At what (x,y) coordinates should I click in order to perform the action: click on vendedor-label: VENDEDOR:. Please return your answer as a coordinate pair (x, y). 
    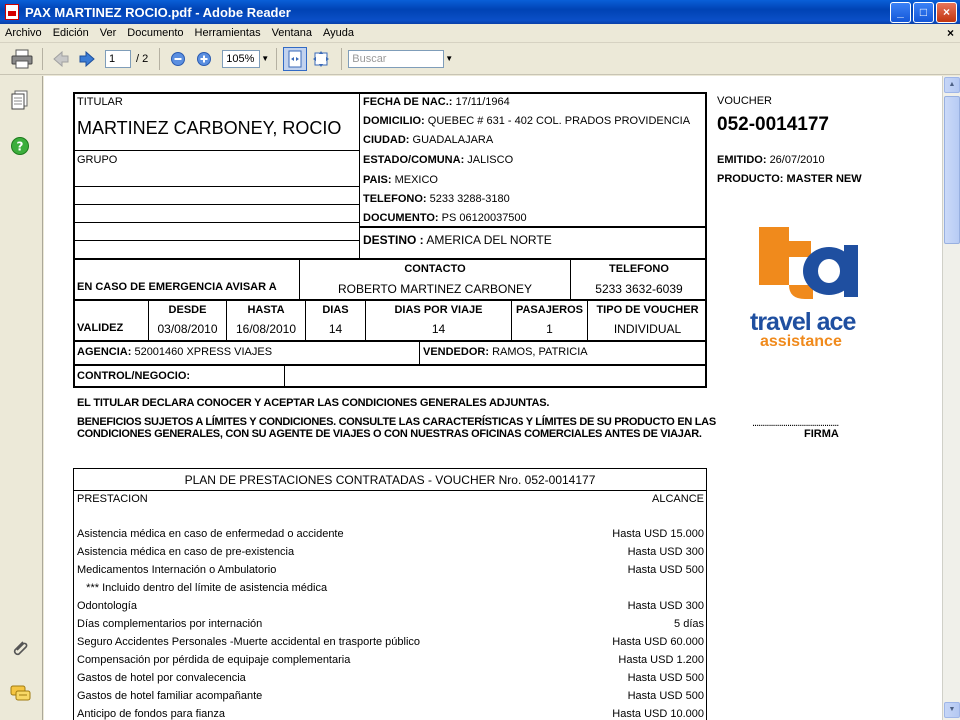
    Looking at the image, I should click on (456, 352).